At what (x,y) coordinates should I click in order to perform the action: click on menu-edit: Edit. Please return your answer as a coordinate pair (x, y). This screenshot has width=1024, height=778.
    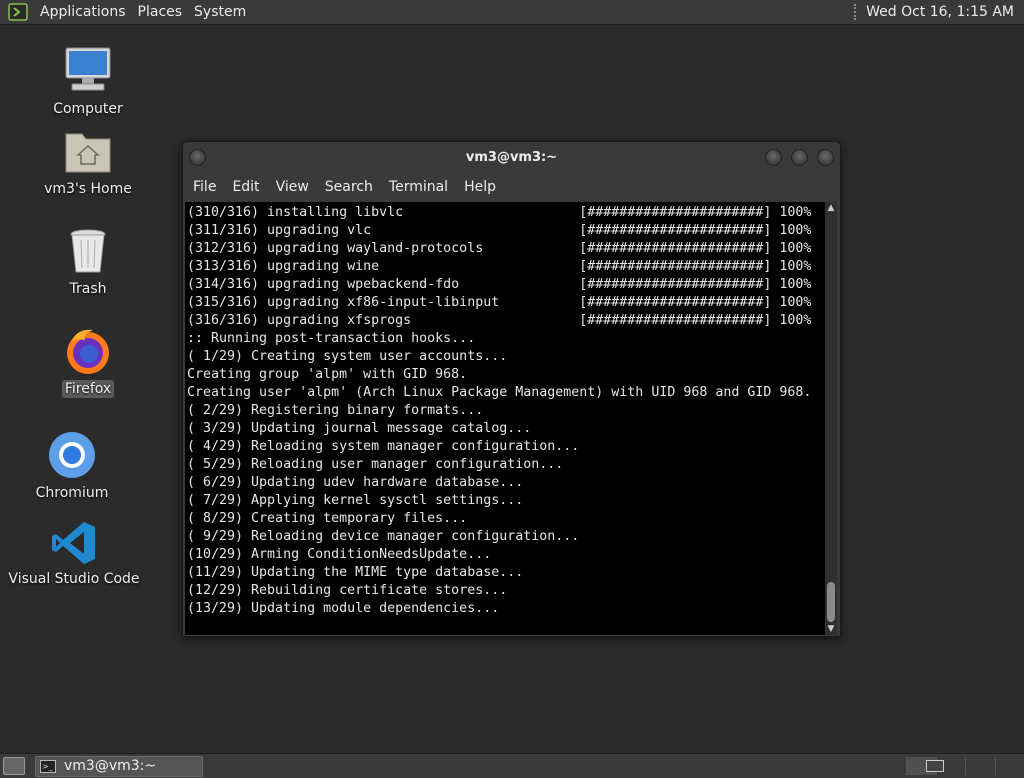
    Looking at the image, I should click on (245, 187).